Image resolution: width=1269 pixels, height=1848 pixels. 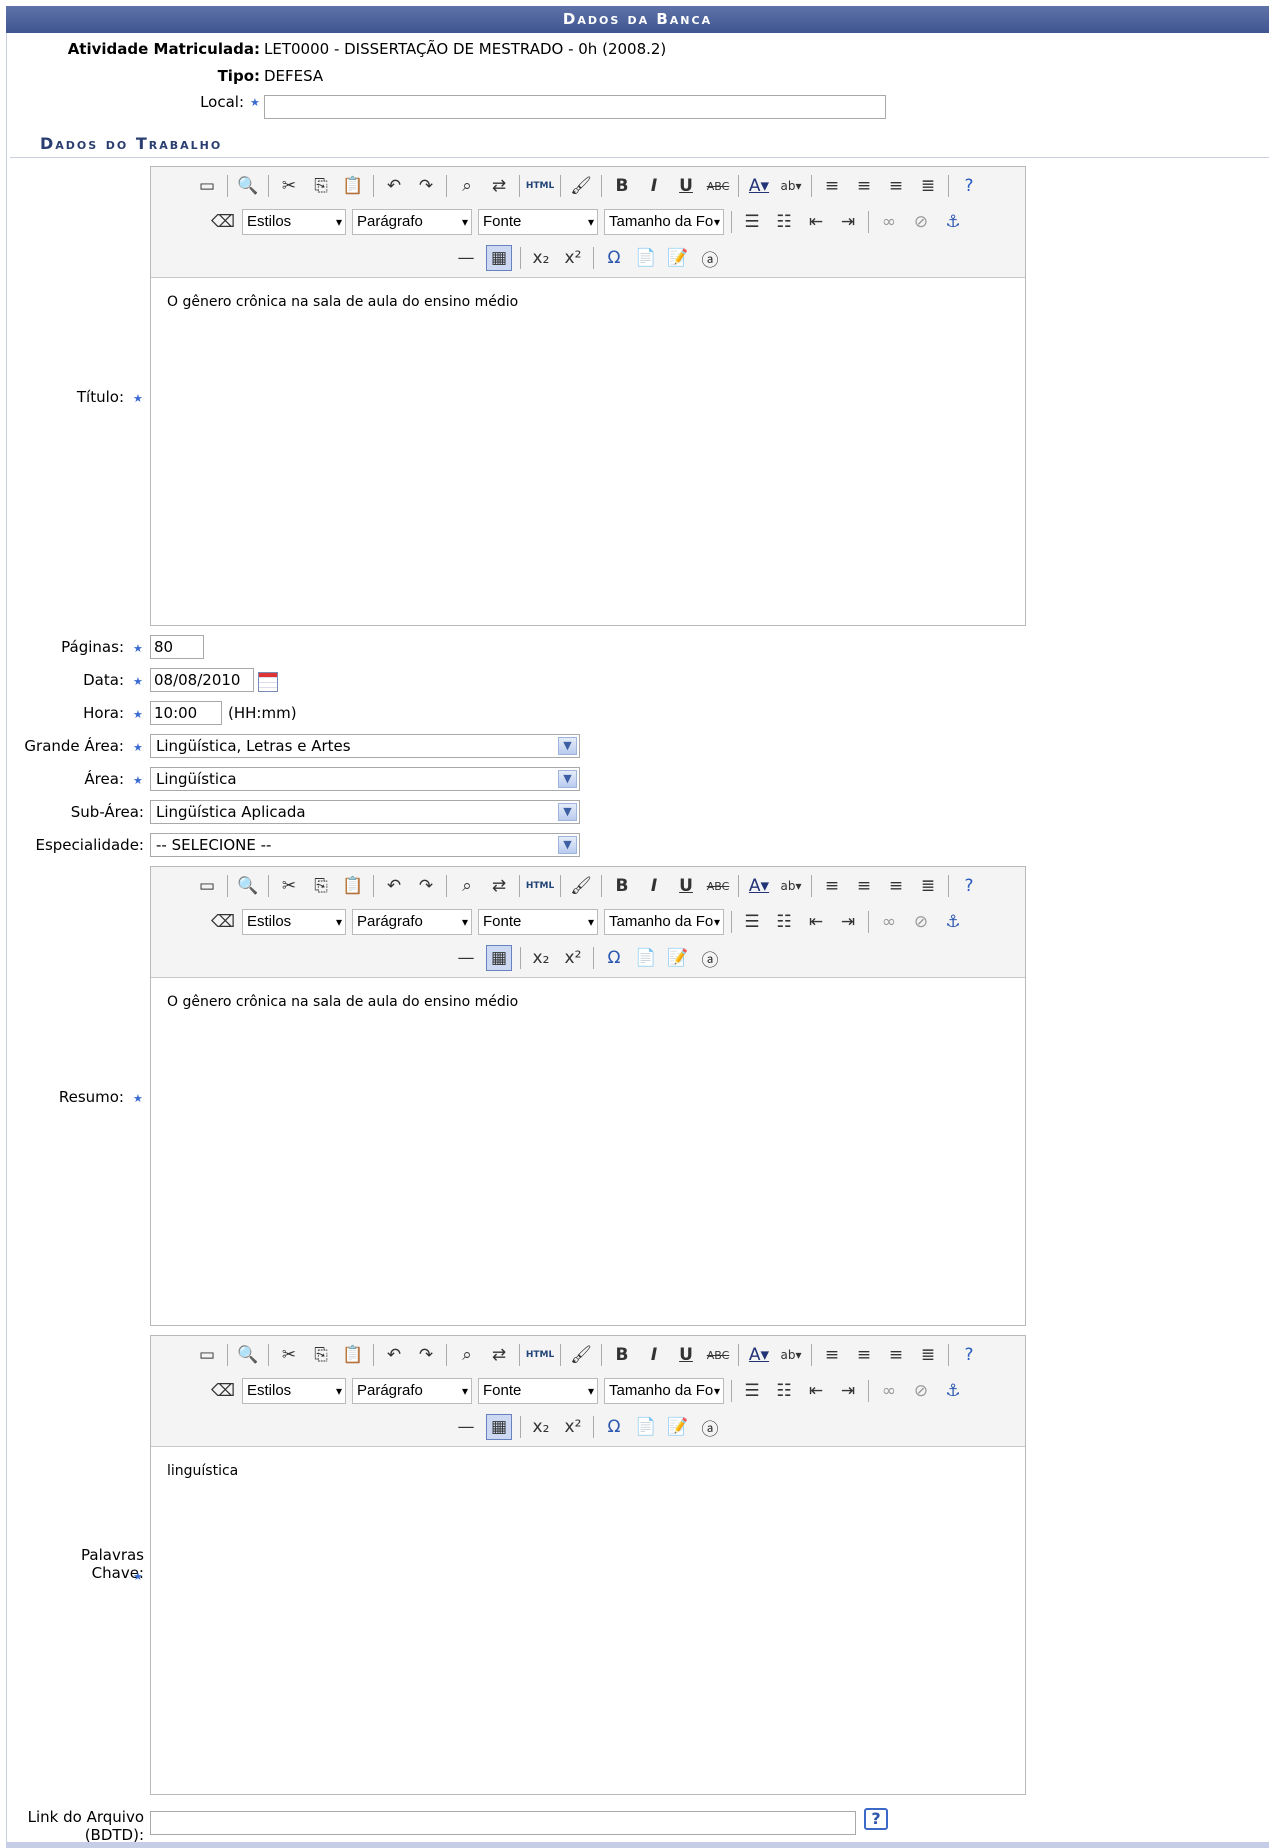 I want to click on indent-icon: ⇥, so click(x=848, y=1391).